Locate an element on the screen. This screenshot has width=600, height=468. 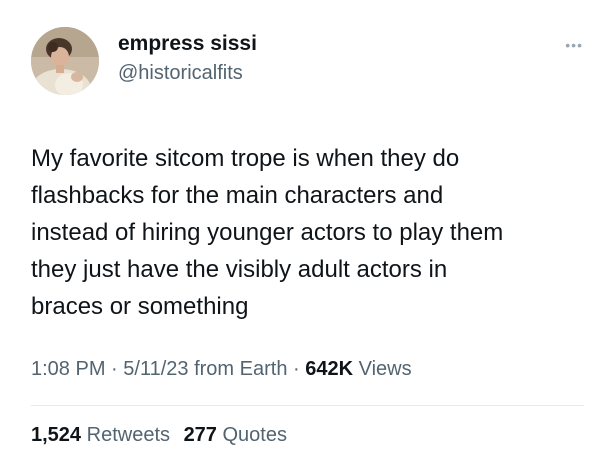
tweet-source: from Earth is located at coordinates (241, 369).